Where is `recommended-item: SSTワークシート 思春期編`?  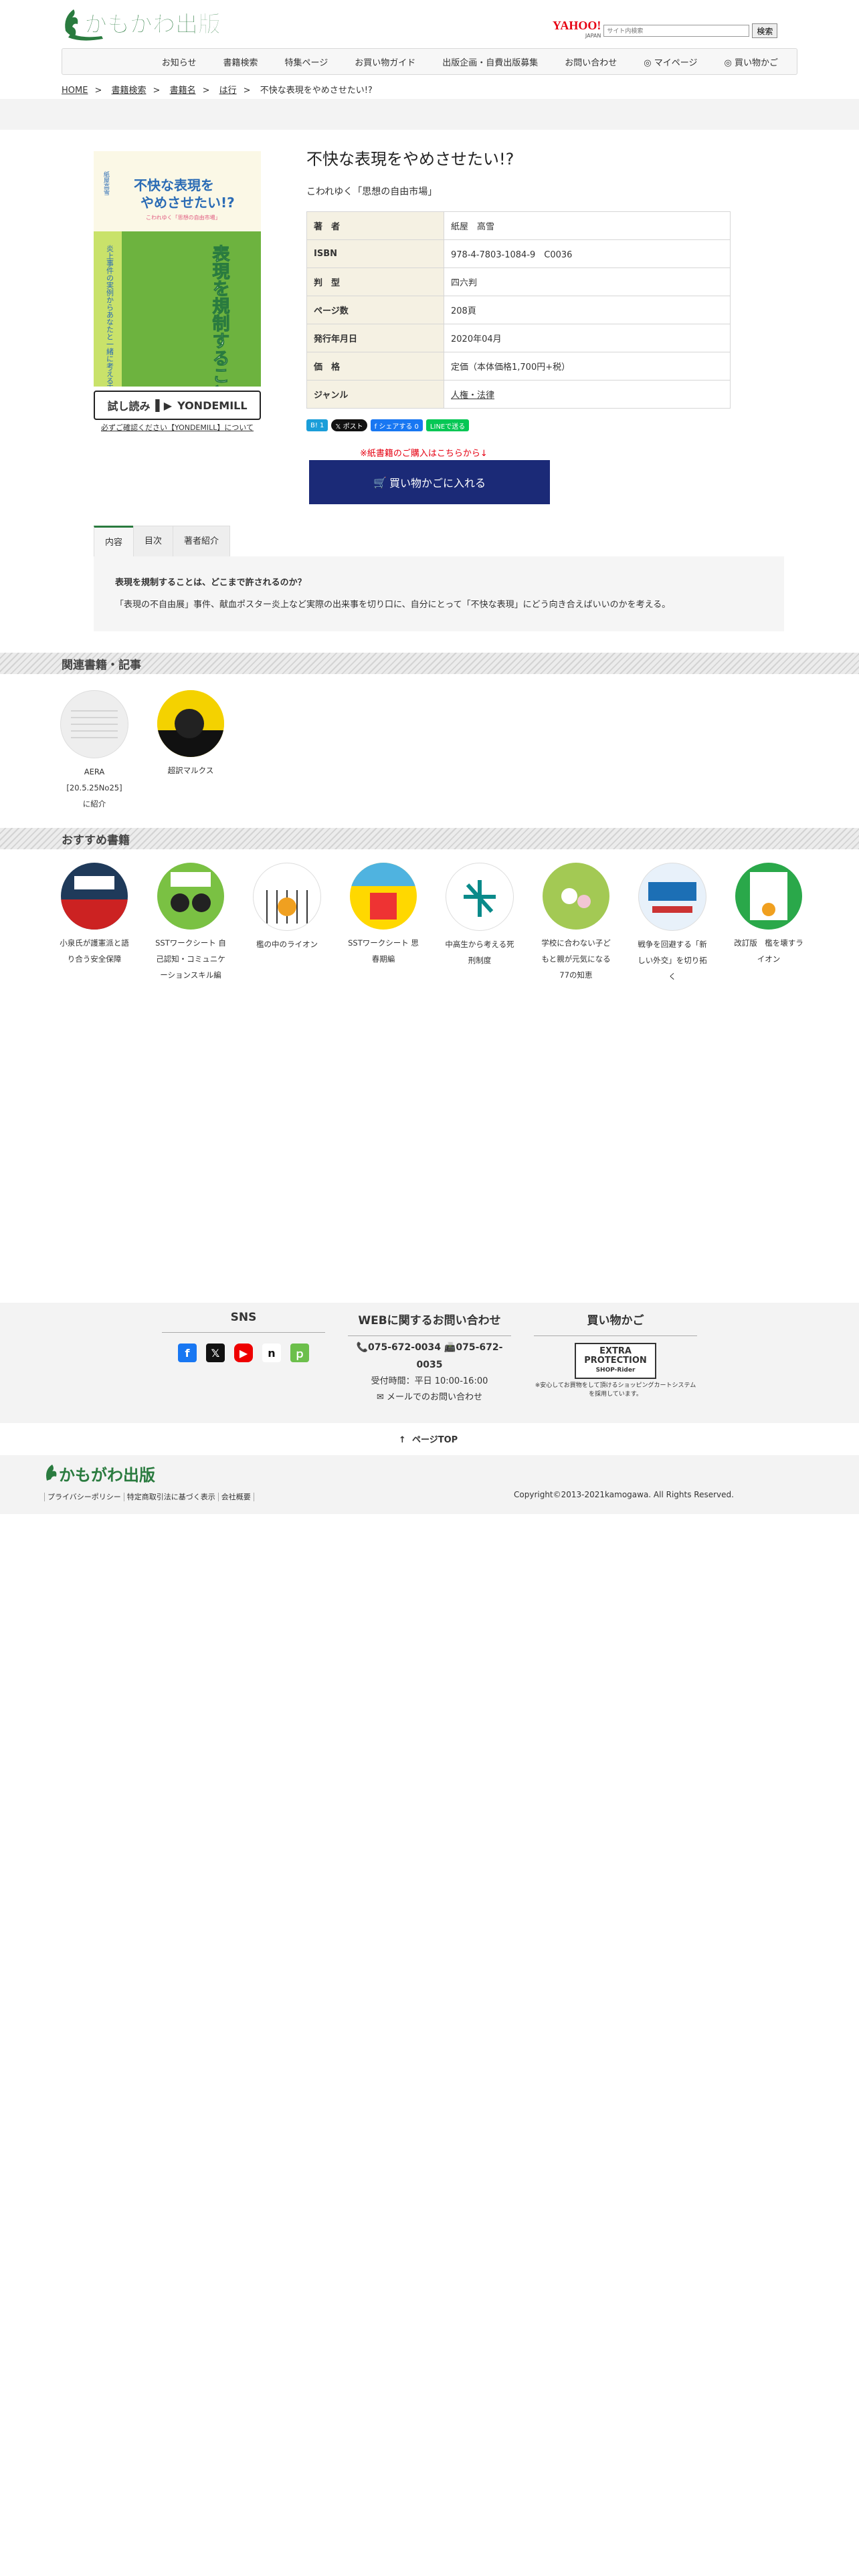
recommended-item: SSTワークシート 思春期編 is located at coordinates (383, 915).